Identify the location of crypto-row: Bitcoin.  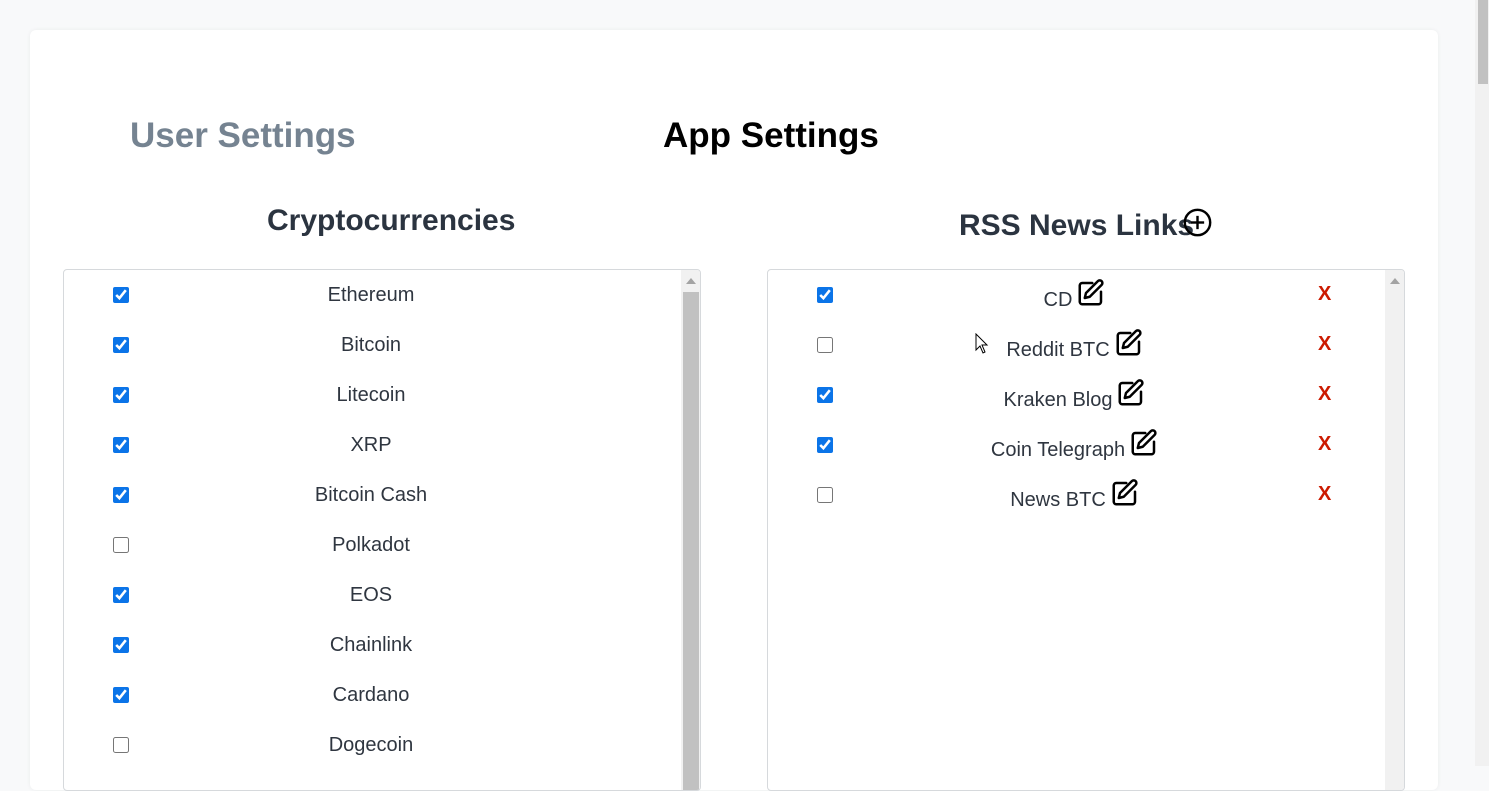
(372, 345).